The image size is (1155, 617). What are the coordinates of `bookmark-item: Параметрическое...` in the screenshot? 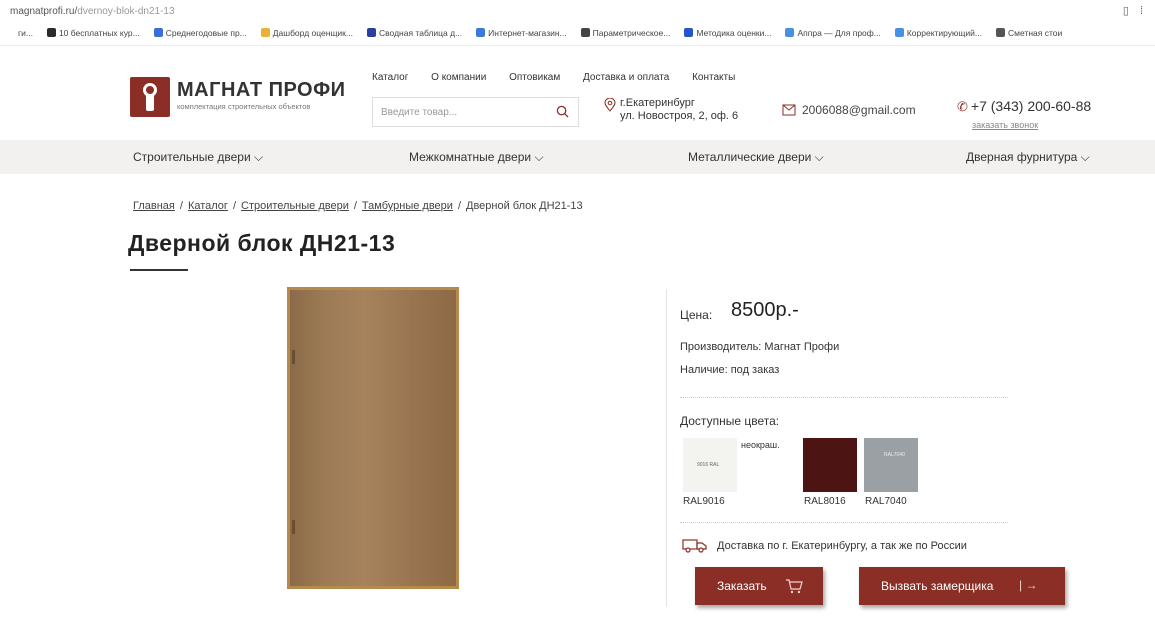 It's located at (625, 33).